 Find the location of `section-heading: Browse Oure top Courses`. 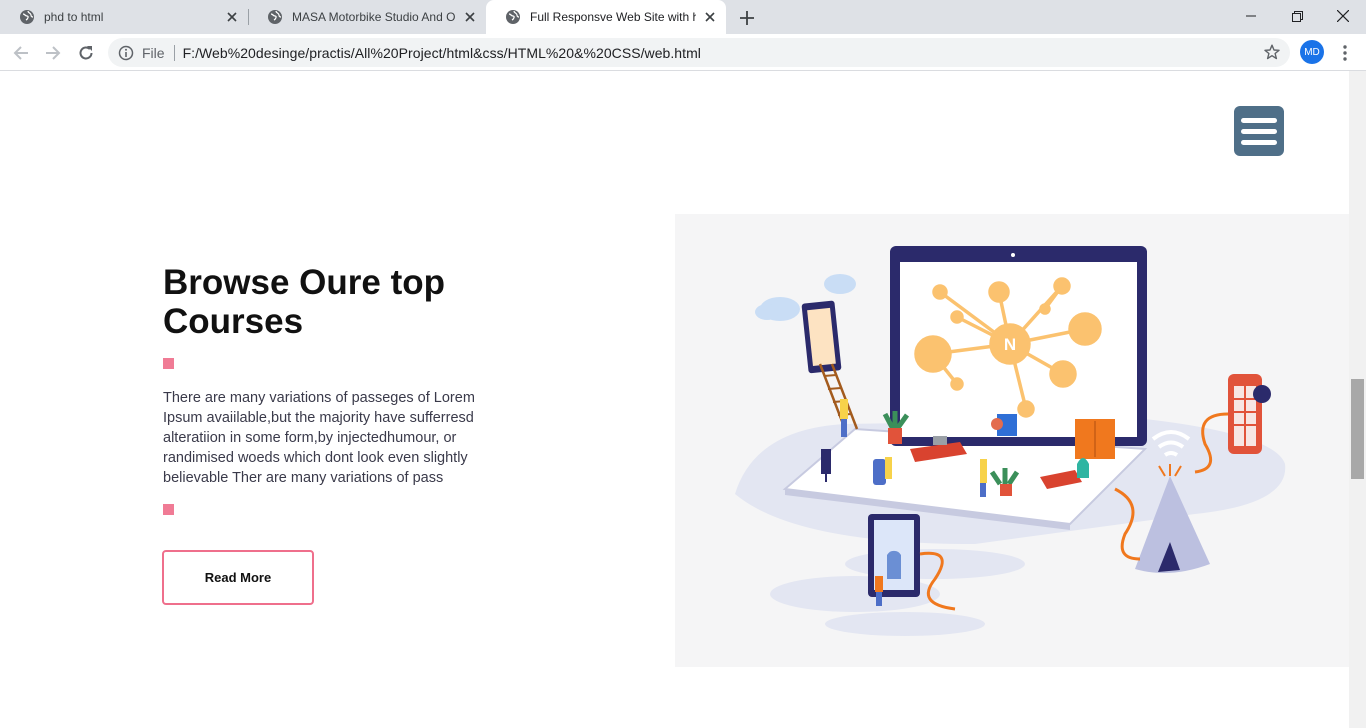

section-heading: Browse Oure top Courses is located at coordinates (304, 302).